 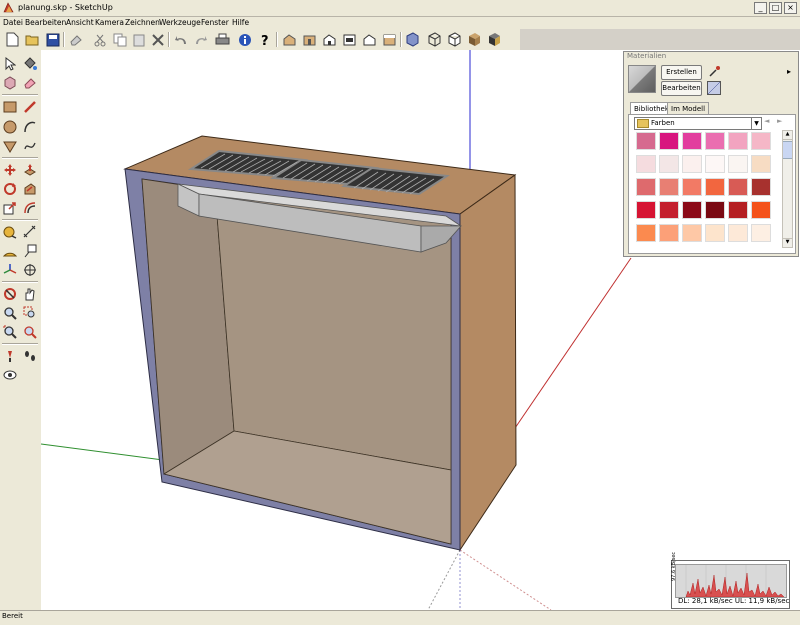 What do you see at coordinates (9, 269) in the screenshot?
I see `axes-icon` at bounding box center [9, 269].